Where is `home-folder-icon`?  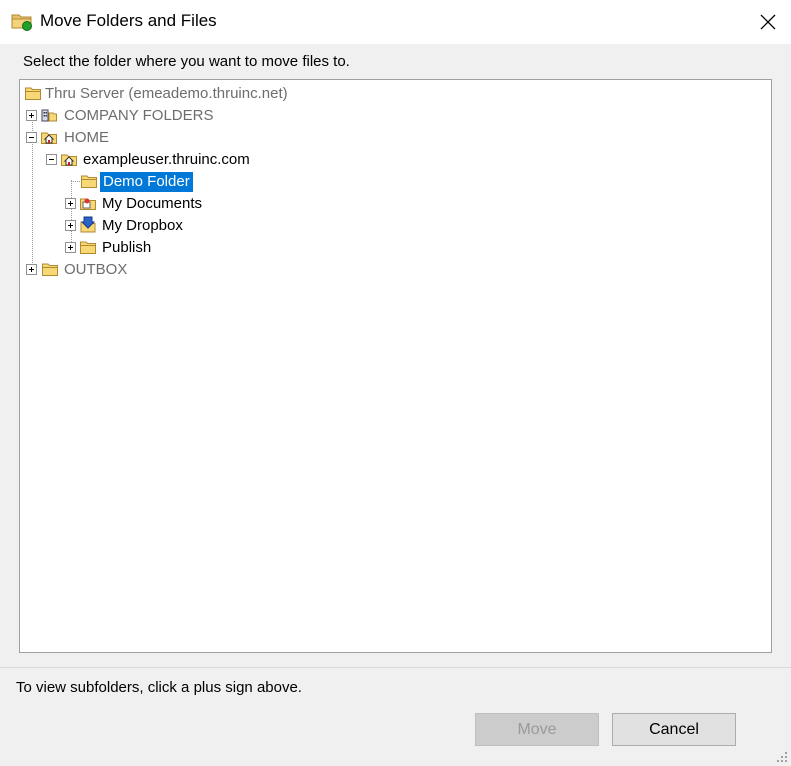
home-folder-icon is located at coordinates (49, 138).